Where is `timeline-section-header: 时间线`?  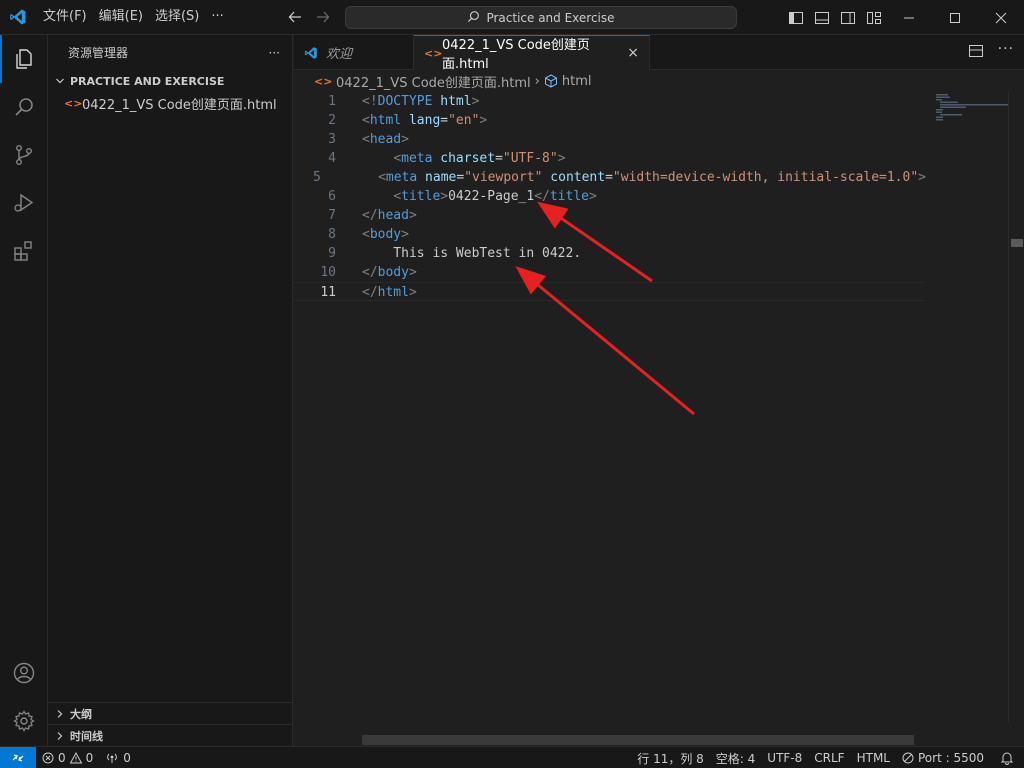 timeline-section-header: 时间线 is located at coordinates (170, 735).